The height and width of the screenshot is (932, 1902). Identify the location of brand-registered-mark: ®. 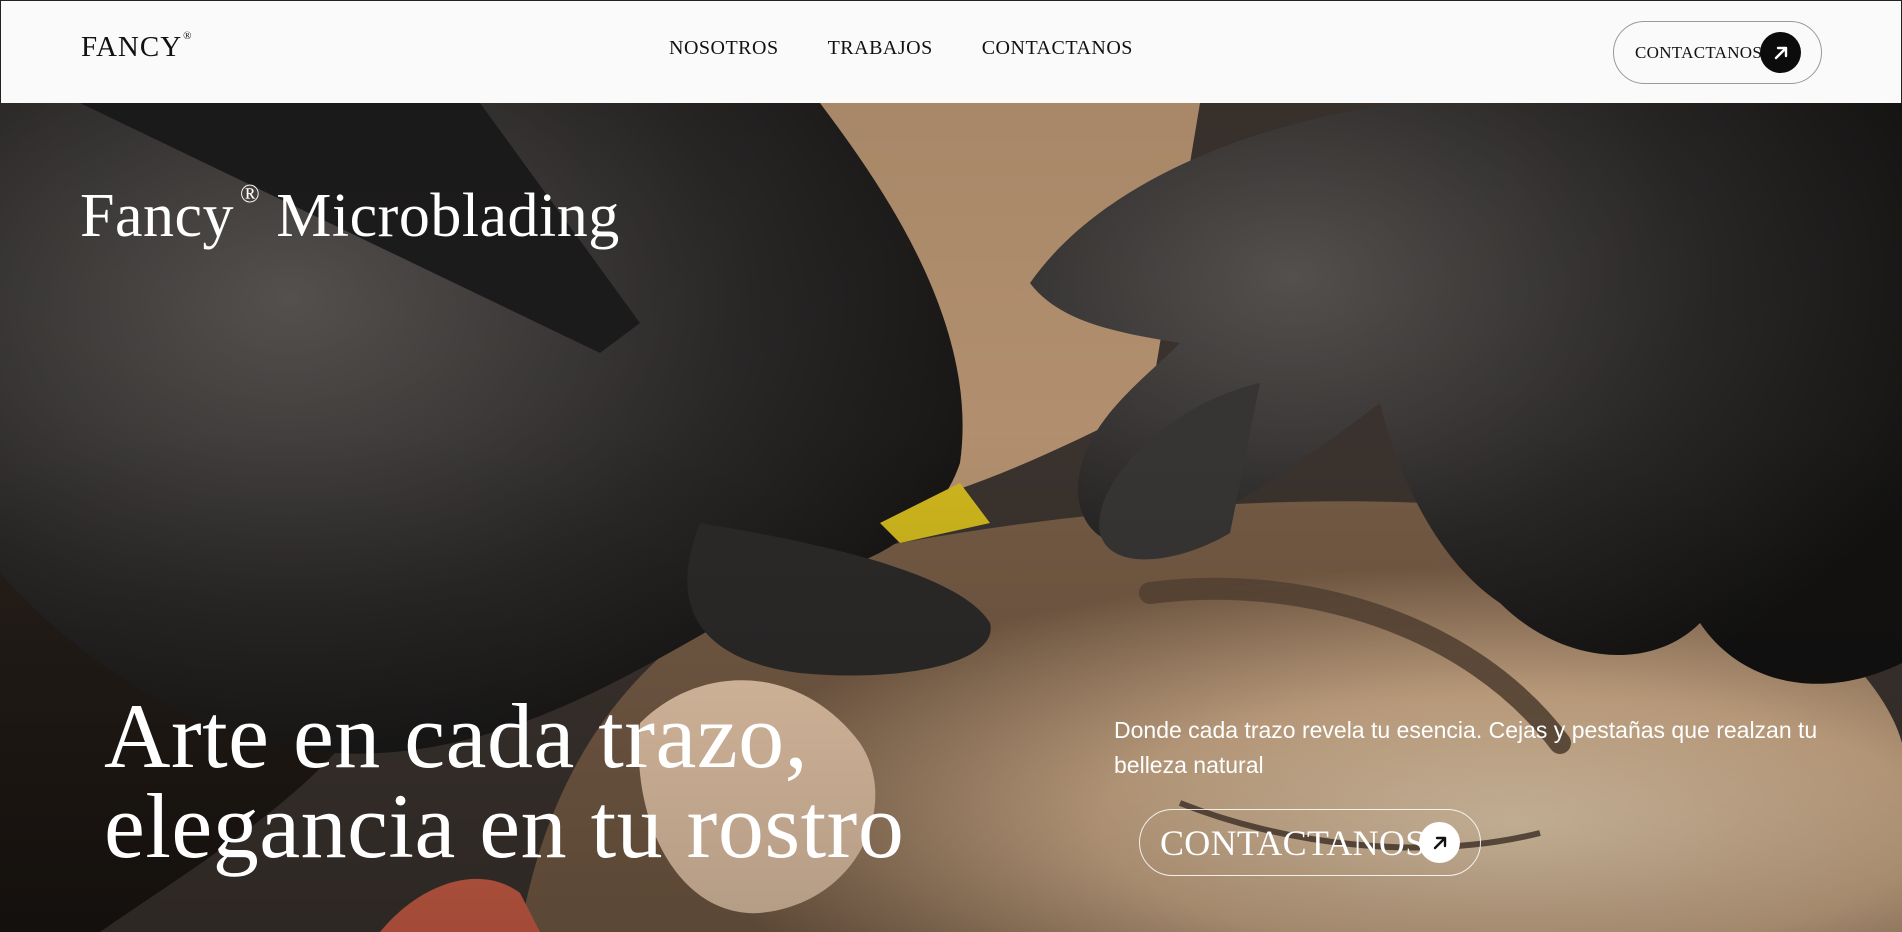
(250, 193).